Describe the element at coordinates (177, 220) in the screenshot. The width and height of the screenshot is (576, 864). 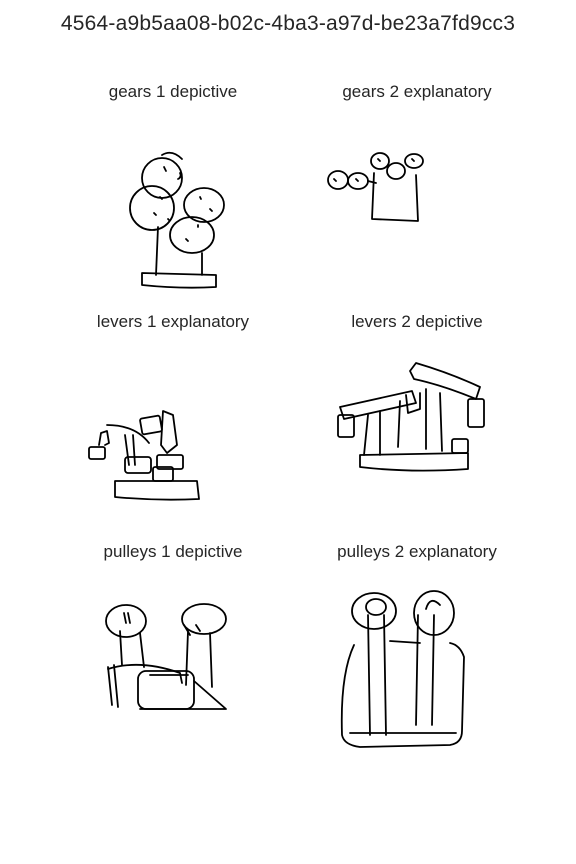
I see `sketch-gears-1-depictive` at that location.